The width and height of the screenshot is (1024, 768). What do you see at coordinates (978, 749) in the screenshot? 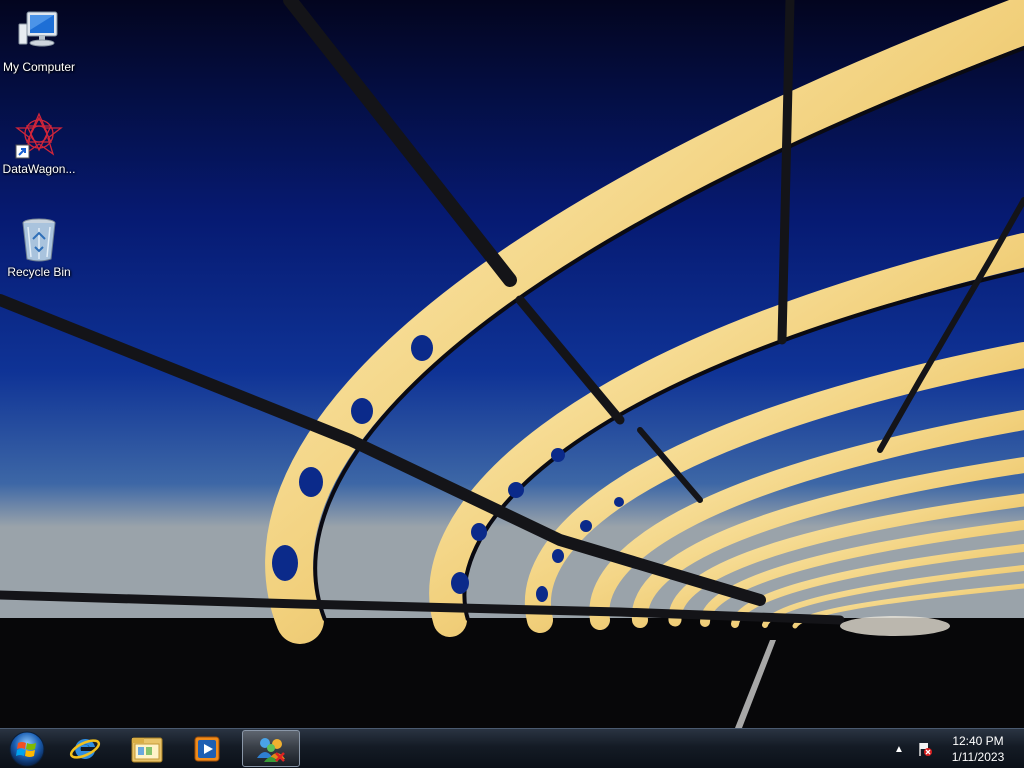
I see `clock: 12:40 PM 1/11/2023` at bounding box center [978, 749].